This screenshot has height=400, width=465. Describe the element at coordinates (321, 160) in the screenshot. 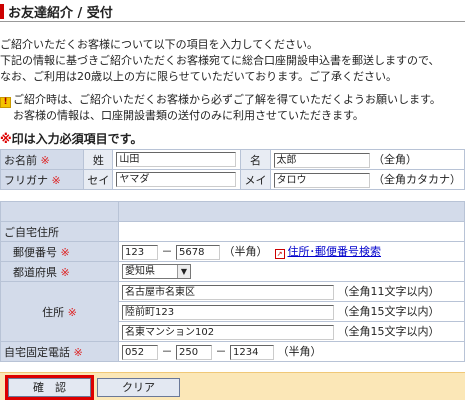

I see `first-name-input: 太郎` at that location.